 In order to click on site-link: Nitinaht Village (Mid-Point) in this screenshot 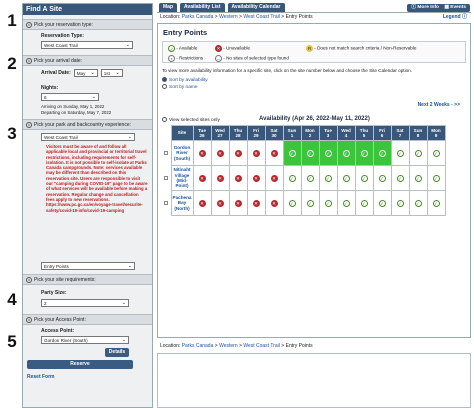, I will do `click(182, 178)`.